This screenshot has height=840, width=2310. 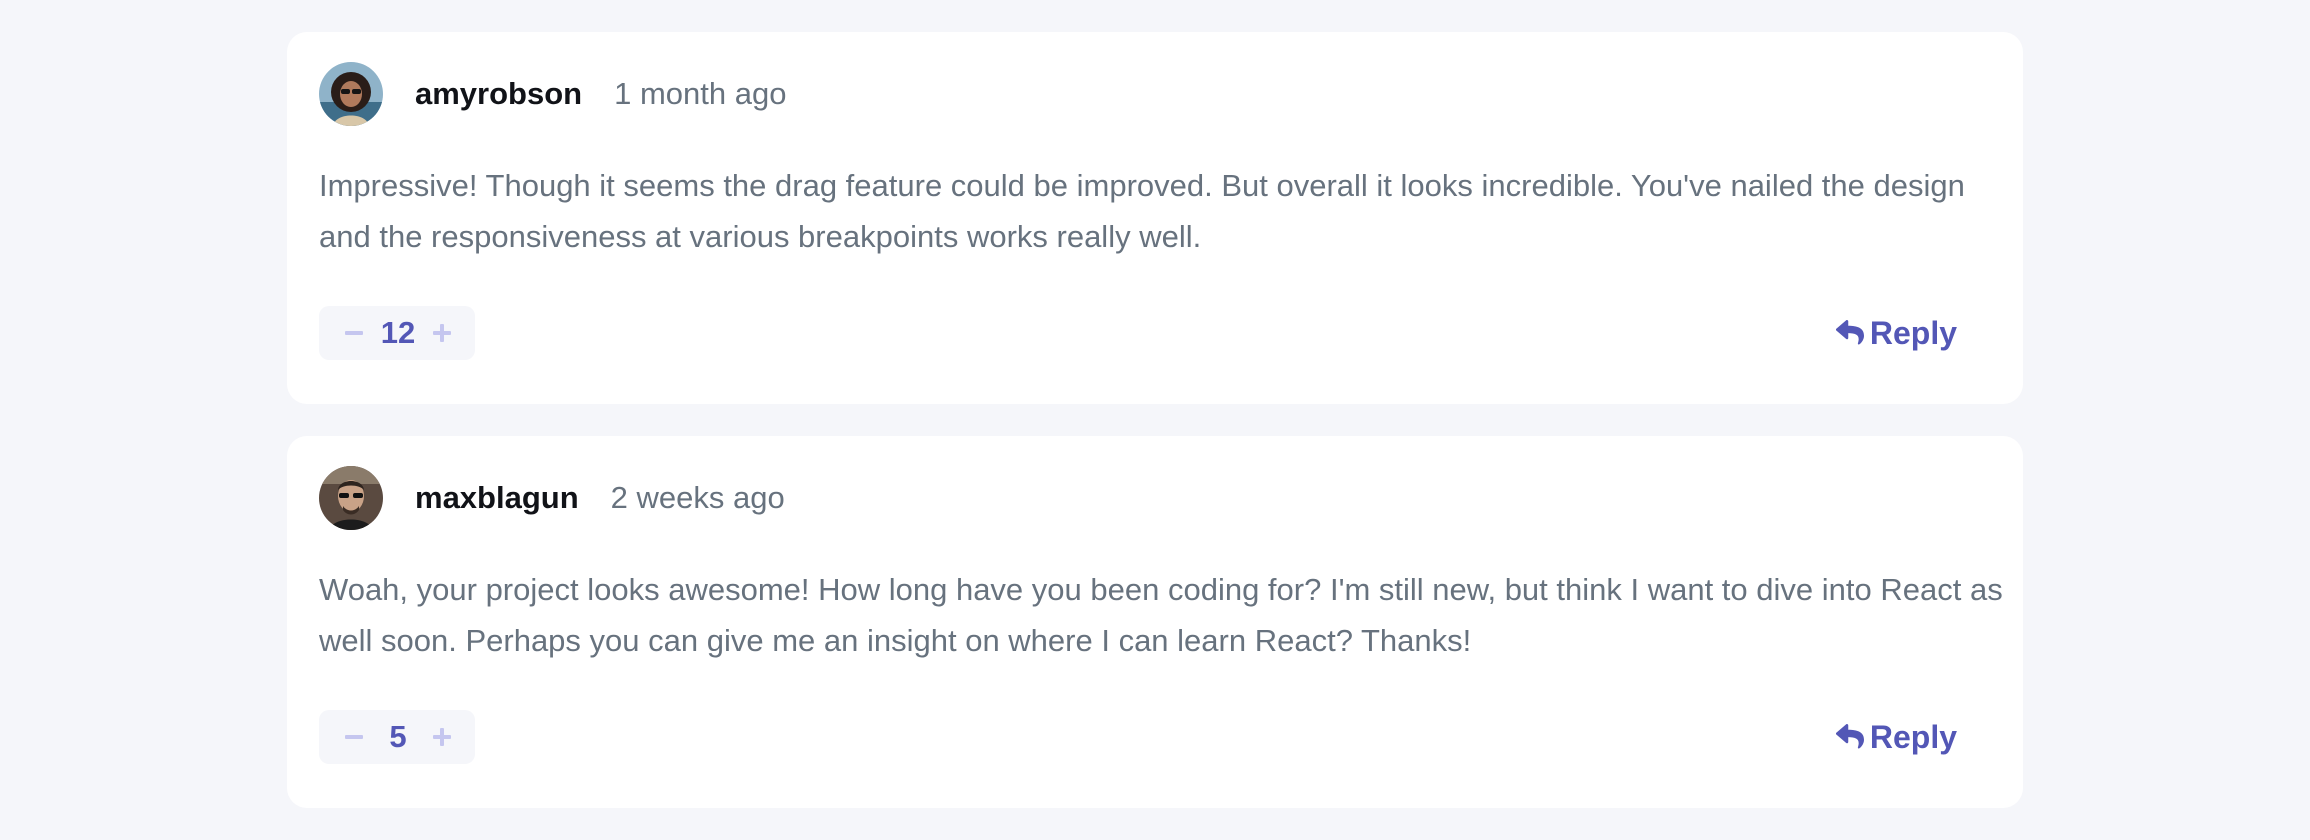 I want to click on vote-counter: 5, so click(x=397, y=737).